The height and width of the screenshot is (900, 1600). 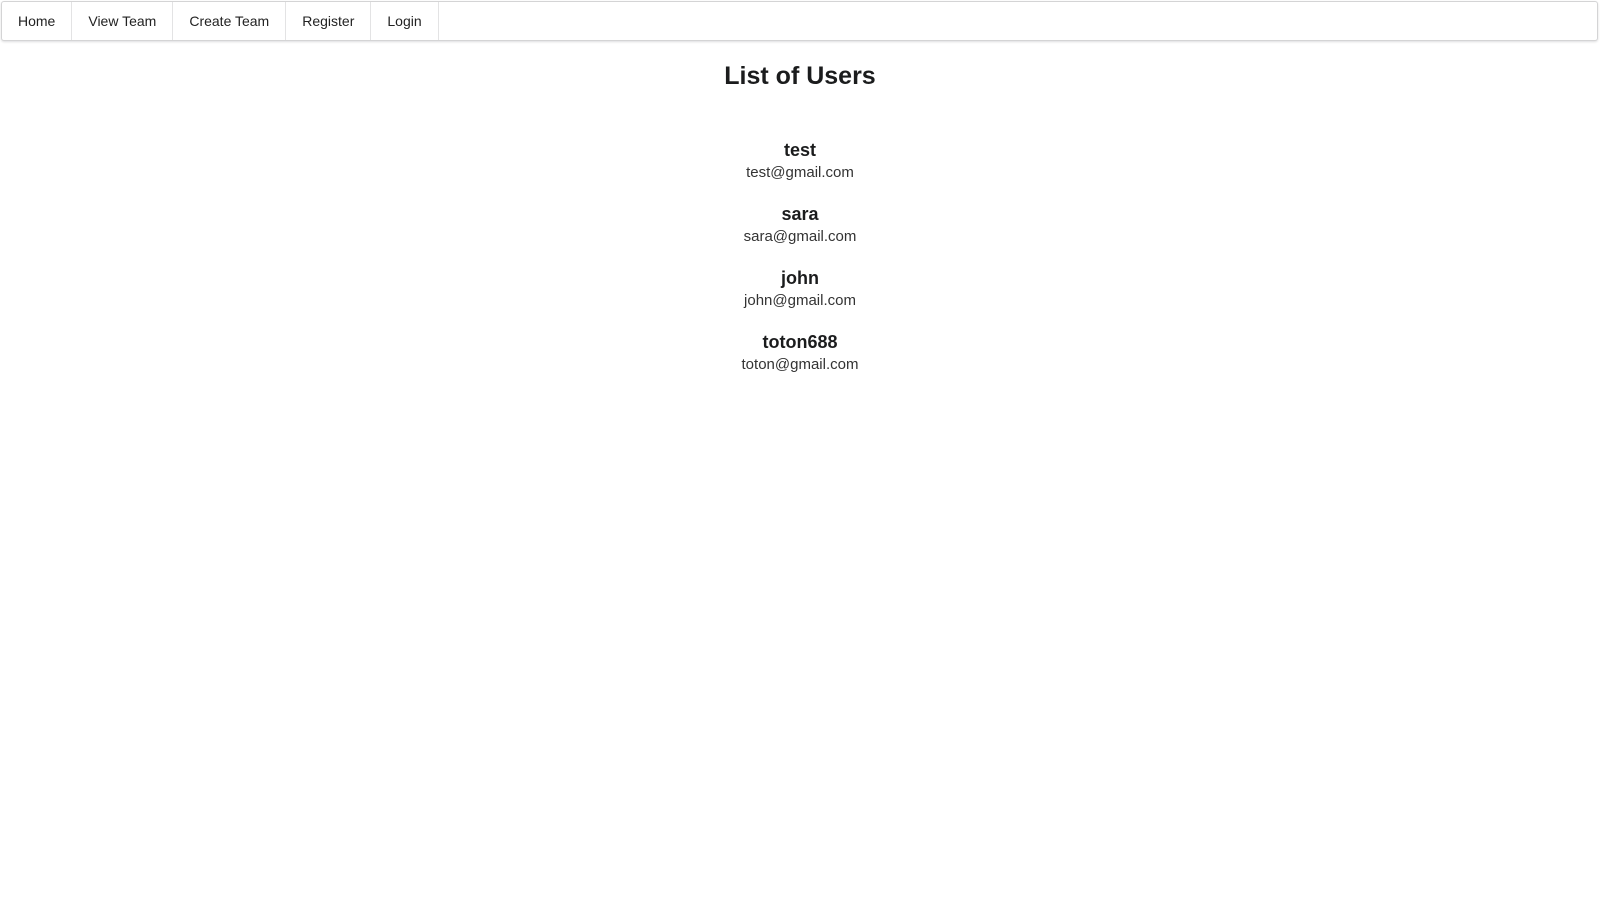 What do you see at coordinates (405, 21) in the screenshot?
I see `nav-item-login: Login` at bounding box center [405, 21].